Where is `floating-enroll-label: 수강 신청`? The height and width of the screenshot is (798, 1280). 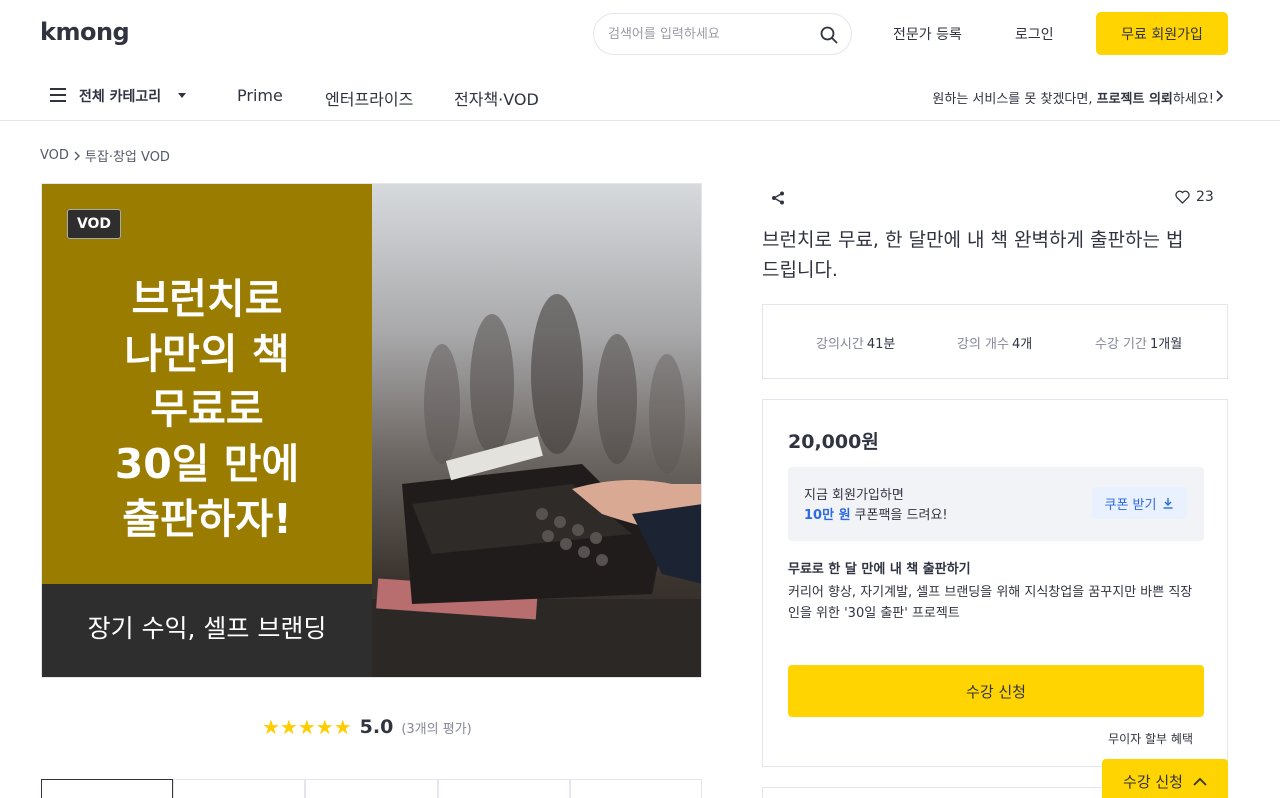
floating-enroll-label: 수강 신청 is located at coordinates (1153, 781).